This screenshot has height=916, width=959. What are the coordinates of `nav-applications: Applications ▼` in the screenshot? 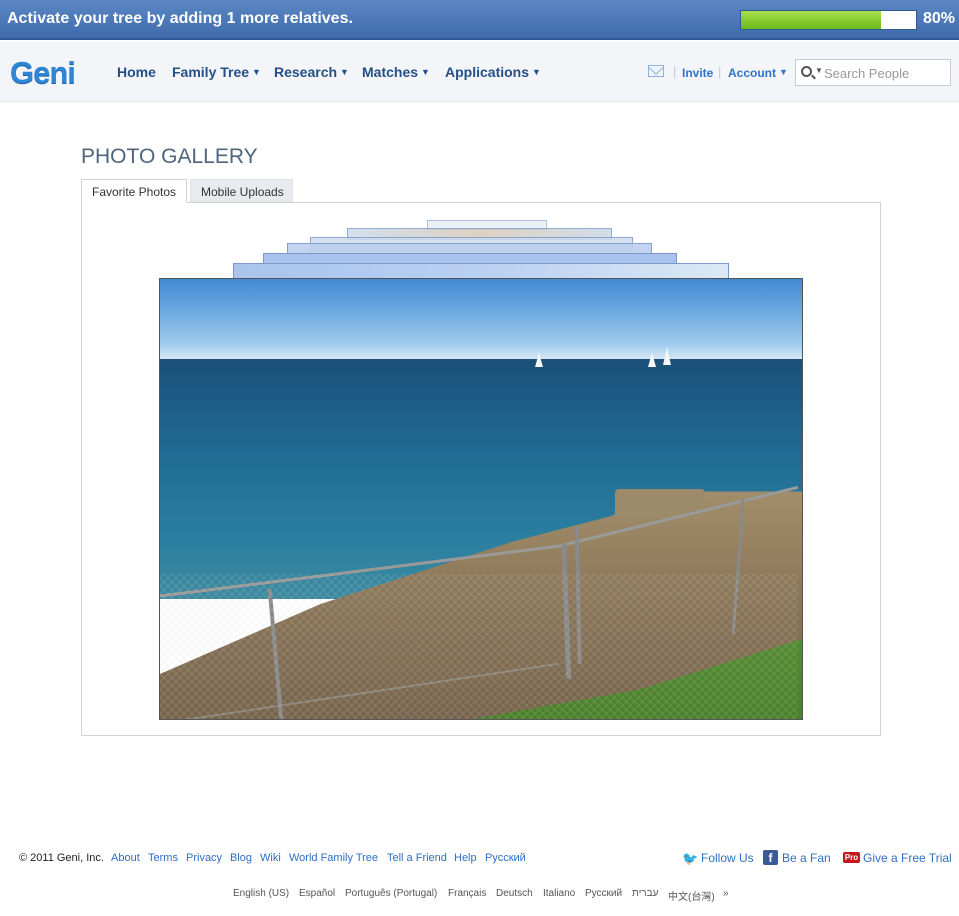 It's located at (493, 72).